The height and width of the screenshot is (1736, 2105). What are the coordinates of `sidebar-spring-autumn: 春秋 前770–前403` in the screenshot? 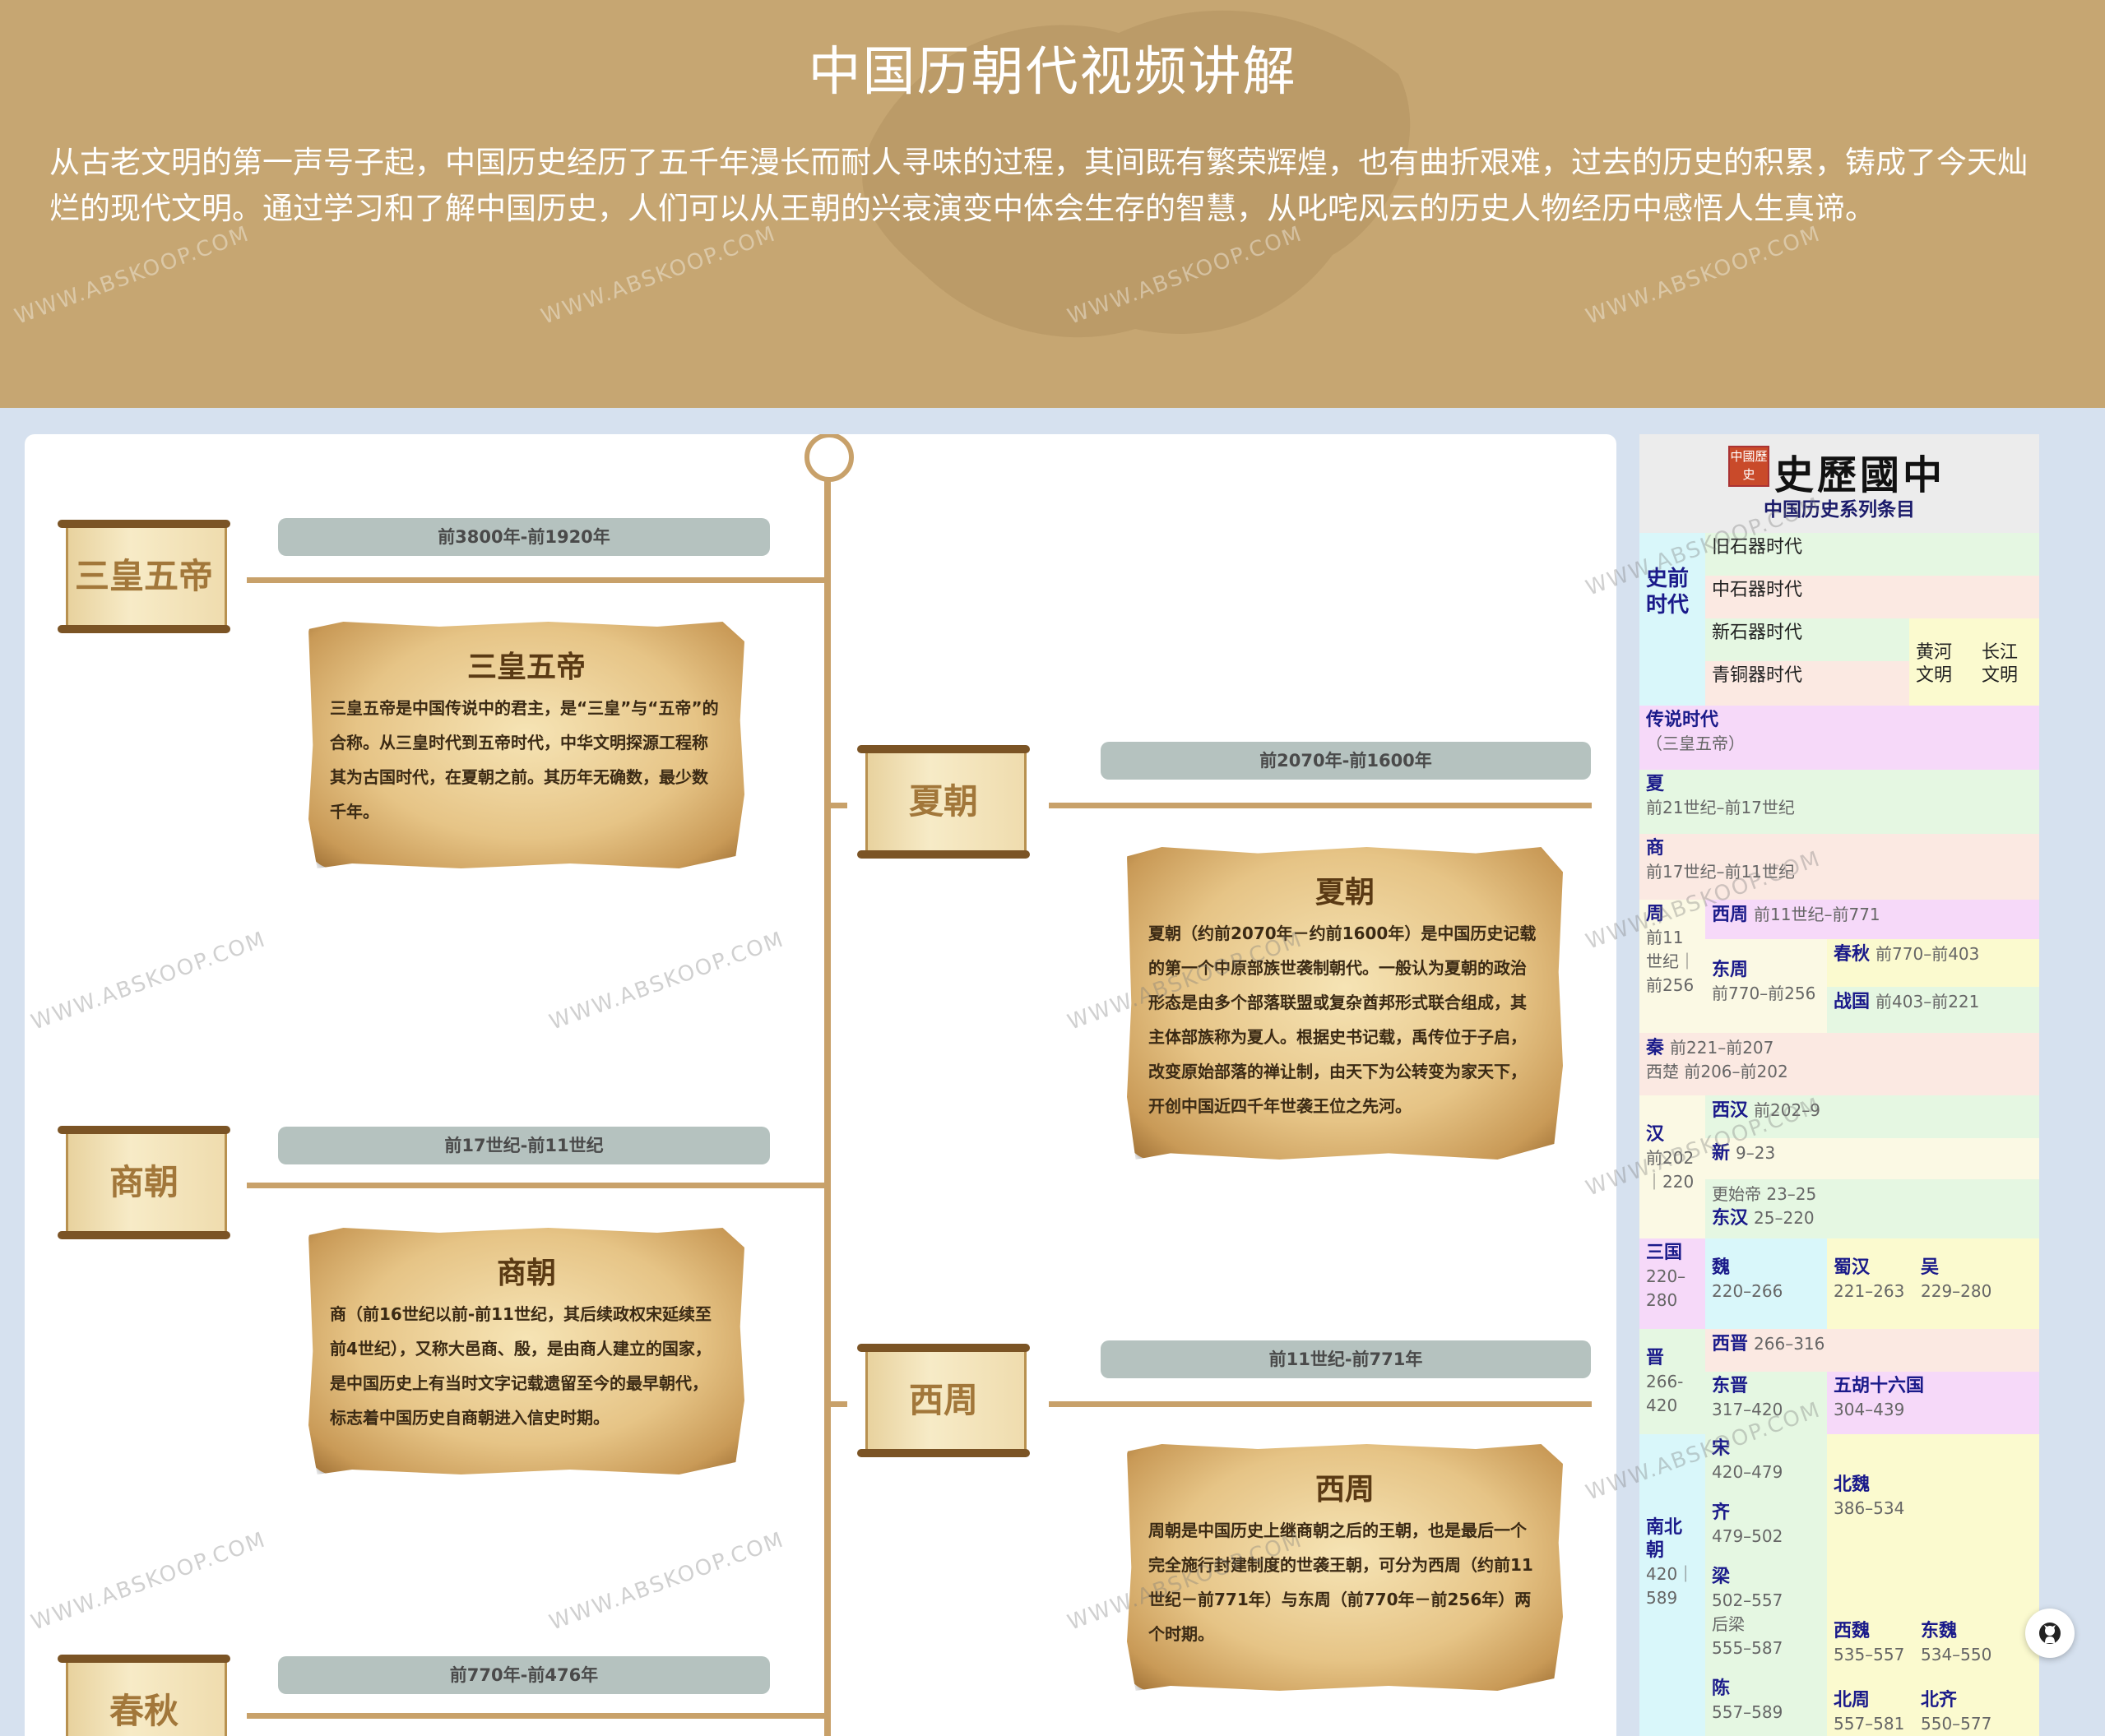 It's located at (1933, 963).